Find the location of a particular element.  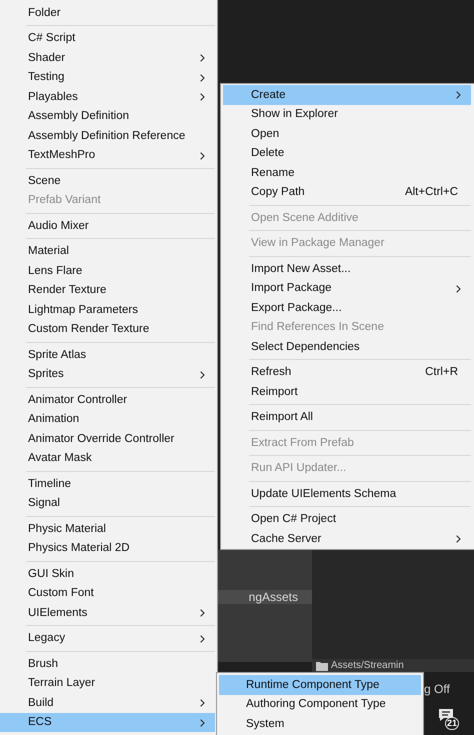

menu-item: Animator Controller is located at coordinates (107, 400).